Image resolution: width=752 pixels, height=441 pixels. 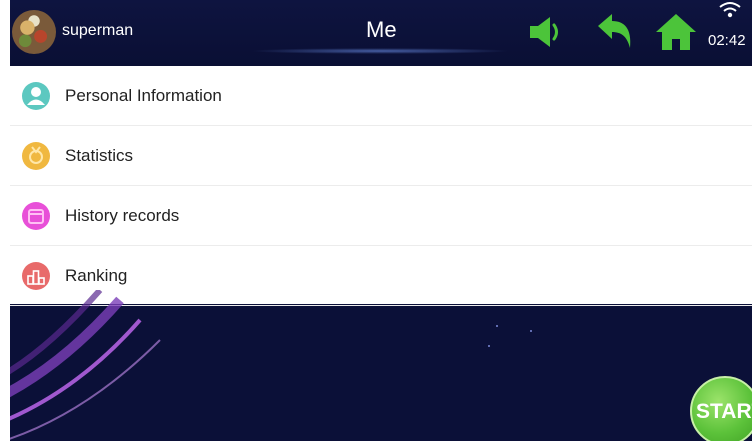 What do you see at coordinates (85, 365) in the screenshot?
I see `background-swirl` at bounding box center [85, 365].